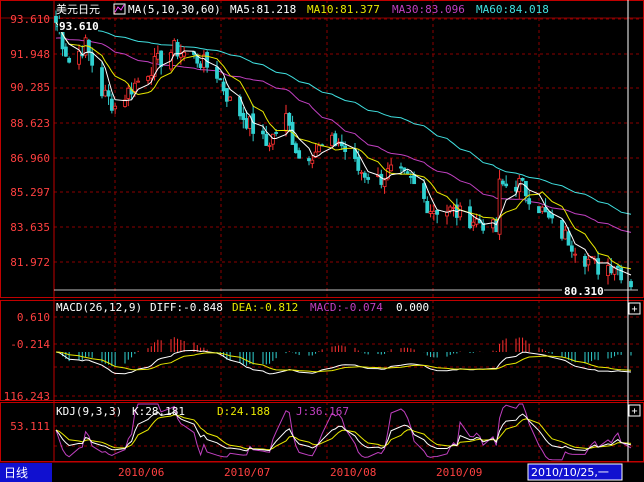  I want to click on period-label: 日线, so click(16, 473).